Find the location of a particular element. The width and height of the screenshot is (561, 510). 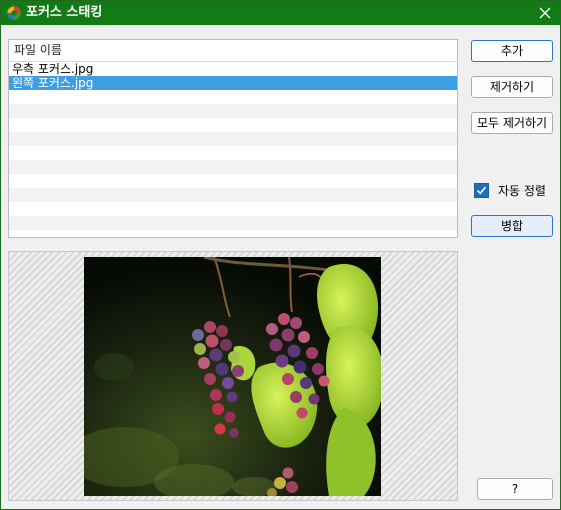

close-icon is located at coordinates (545, 13).